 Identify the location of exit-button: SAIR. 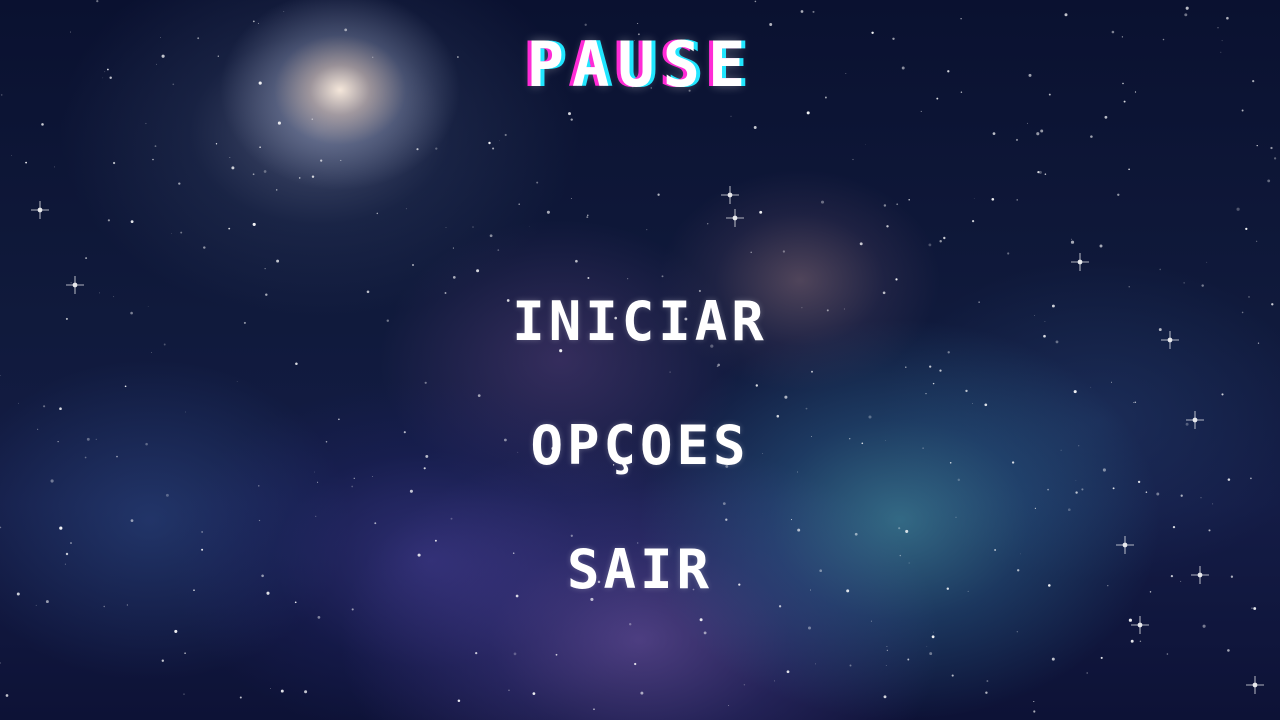
(640, 570).